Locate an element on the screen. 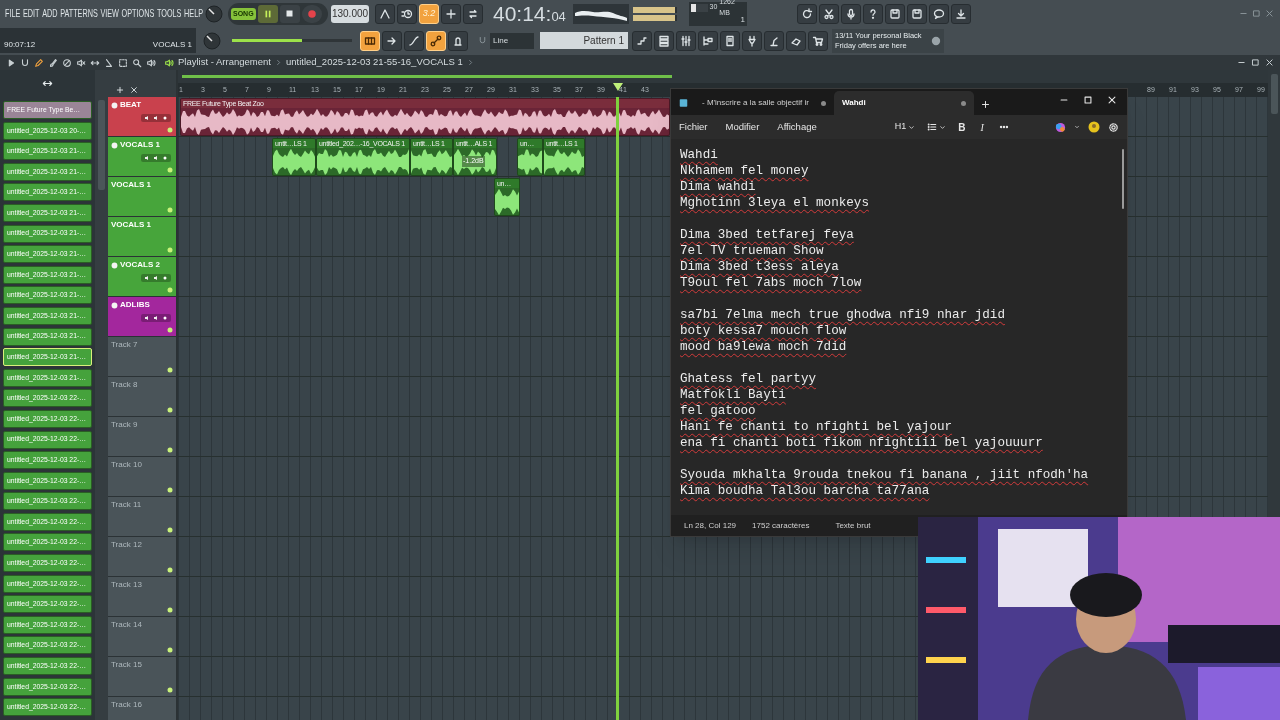 The image size is (1280, 720). heading-dropdown: H1 is located at coordinates (905, 127).